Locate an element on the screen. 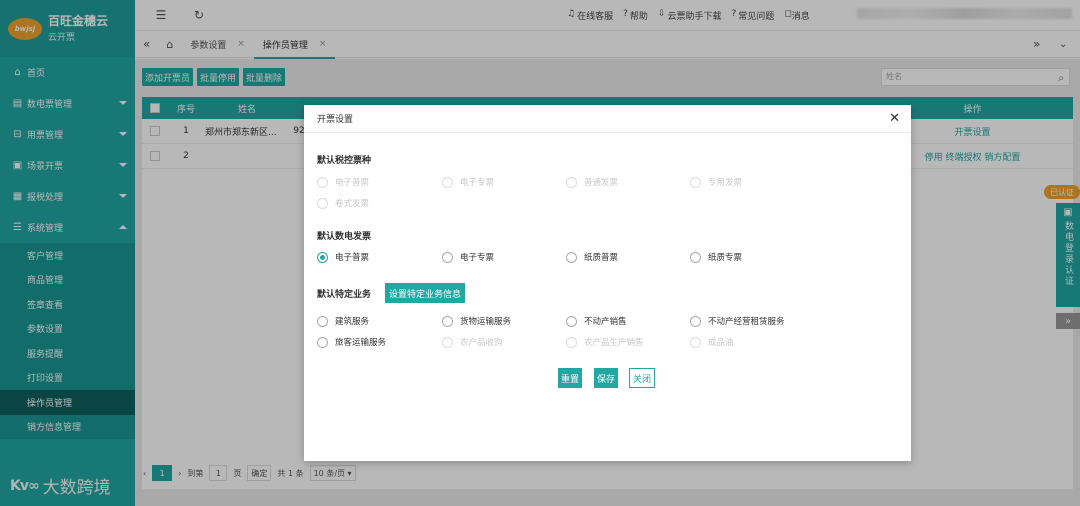  radio-special-passenger: 旅客运输服务 is located at coordinates (351, 342).